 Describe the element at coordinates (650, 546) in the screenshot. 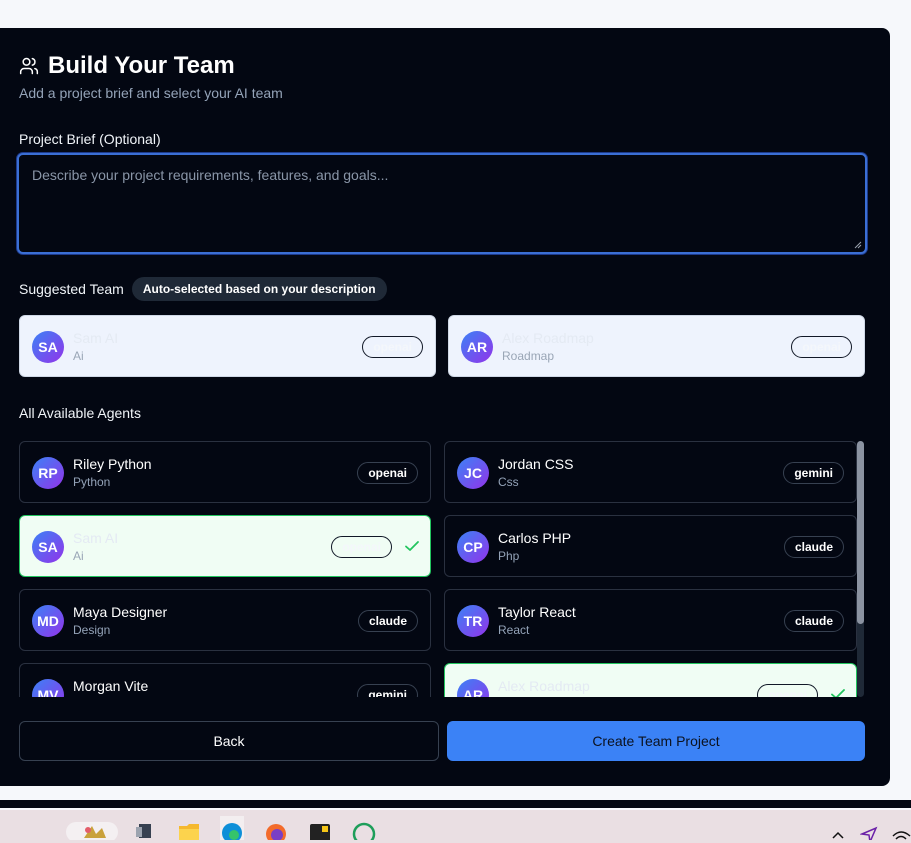

I see `agent-card: CP Carlos PHP Php claude` at that location.